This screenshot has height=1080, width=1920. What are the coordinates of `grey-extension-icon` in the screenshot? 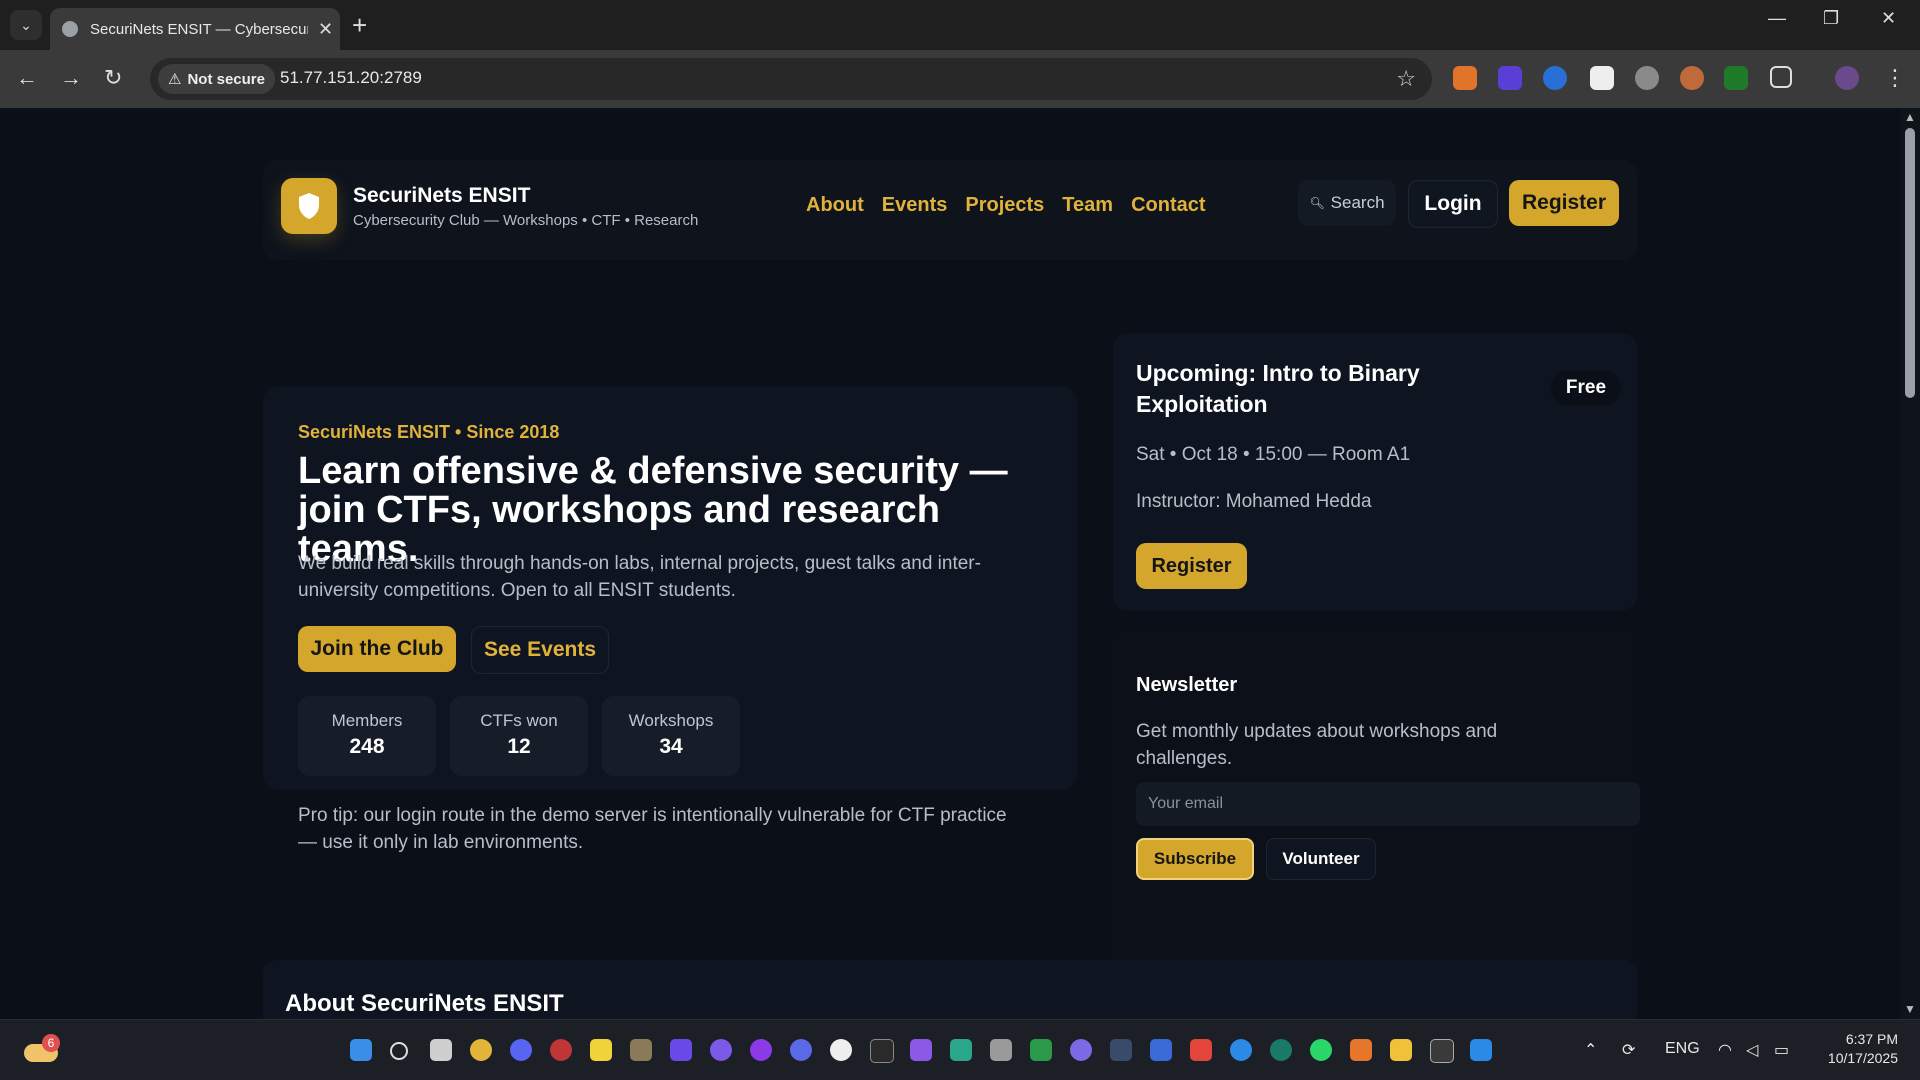 It's located at (1647, 78).